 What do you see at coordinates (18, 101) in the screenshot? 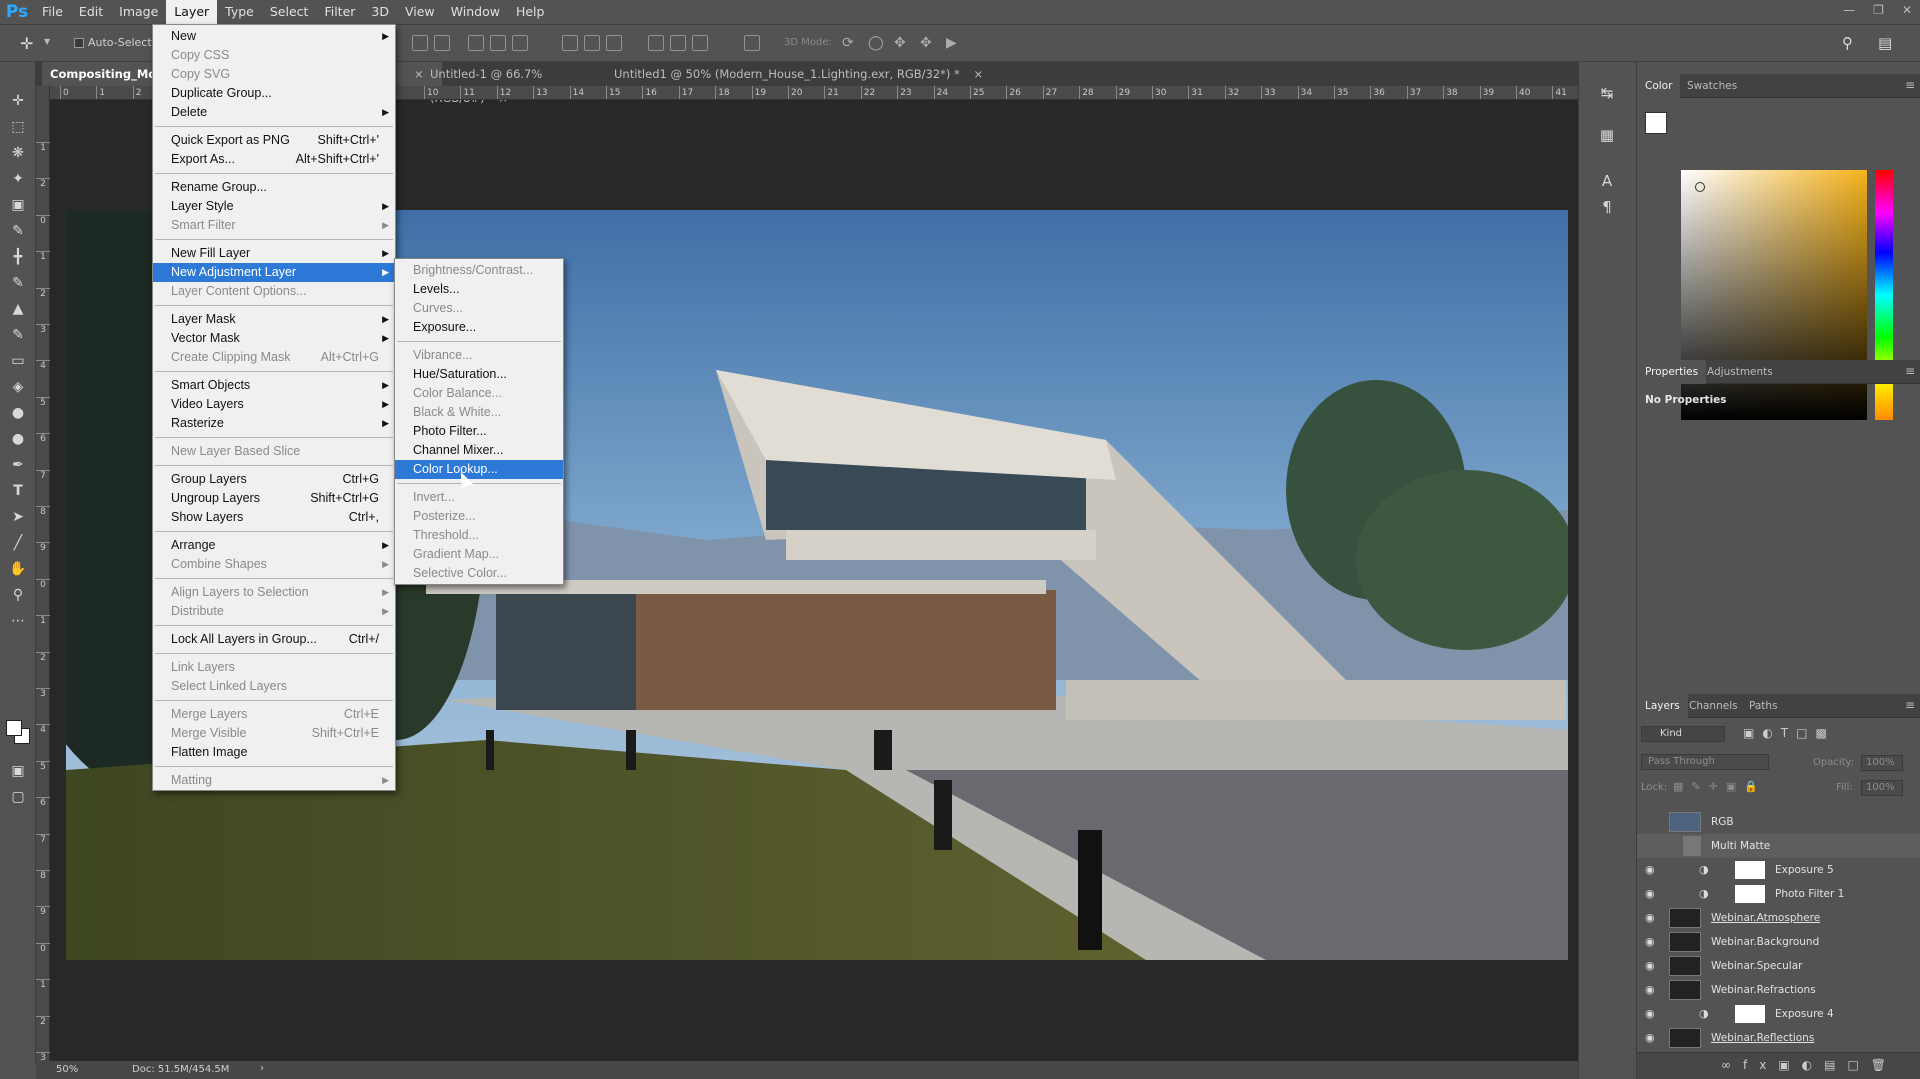
I see `move-tool-icon: ✛` at bounding box center [18, 101].